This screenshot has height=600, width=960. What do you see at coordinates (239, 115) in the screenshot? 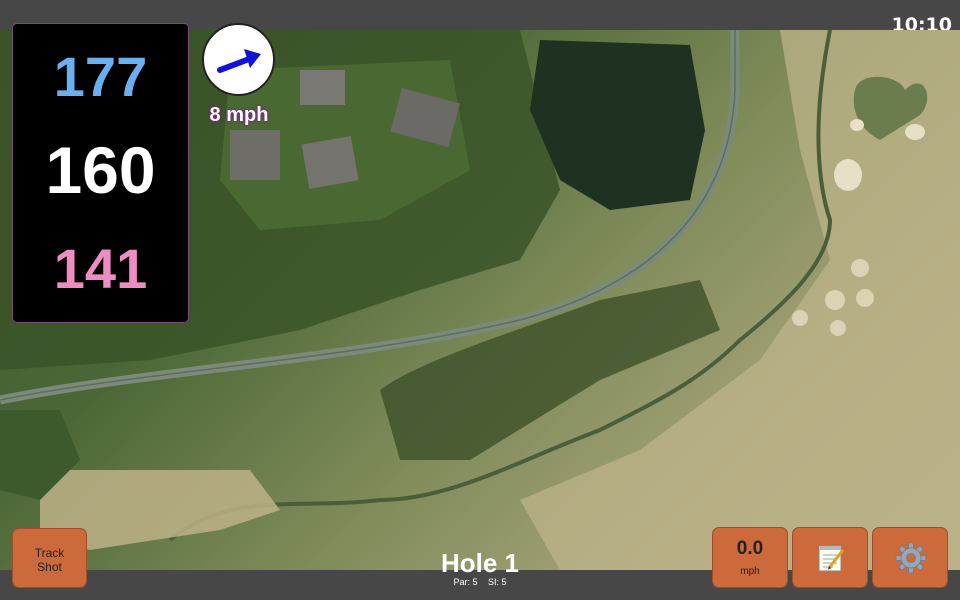
I see `wind-speed: 8 mph` at bounding box center [239, 115].